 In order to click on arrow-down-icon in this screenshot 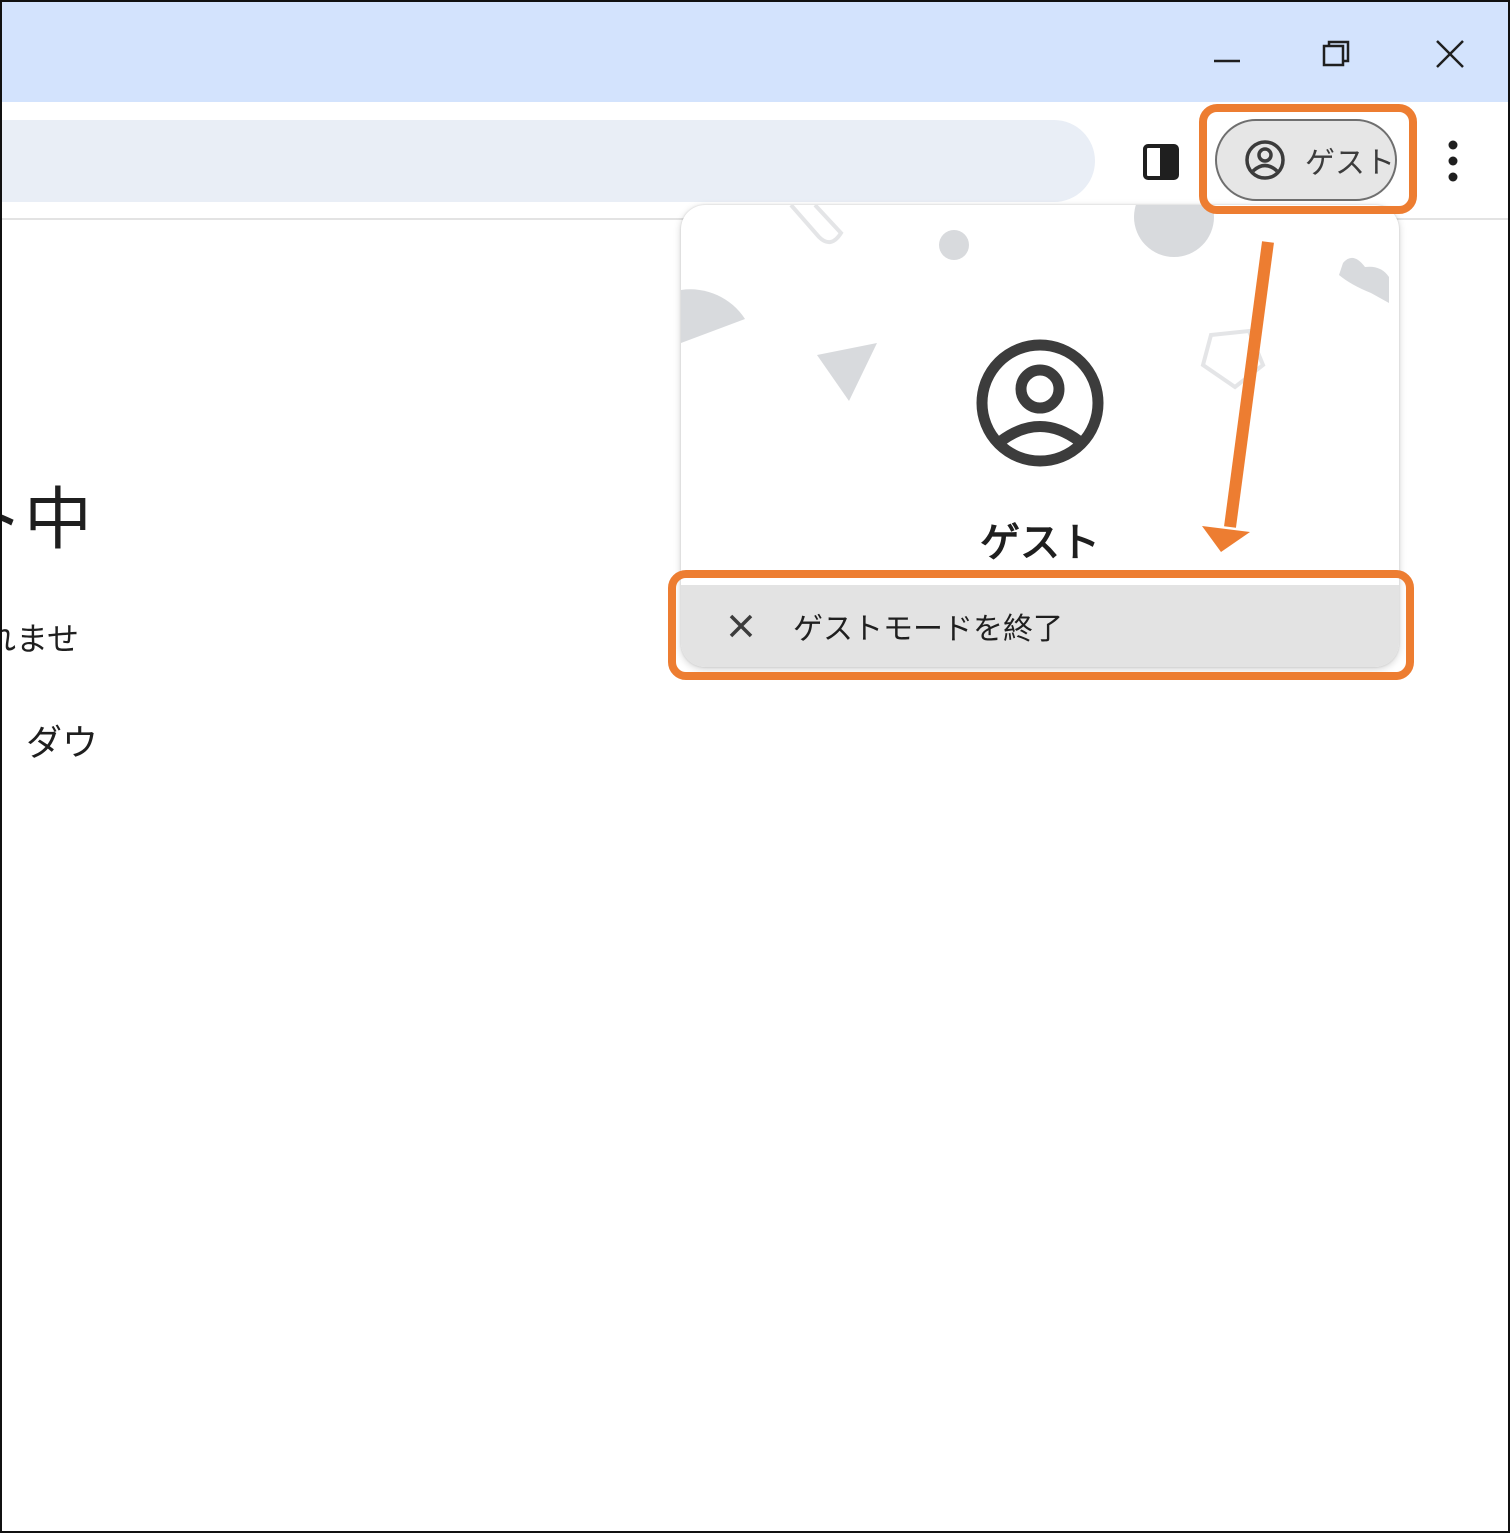, I will do `click(1226, 539)`.